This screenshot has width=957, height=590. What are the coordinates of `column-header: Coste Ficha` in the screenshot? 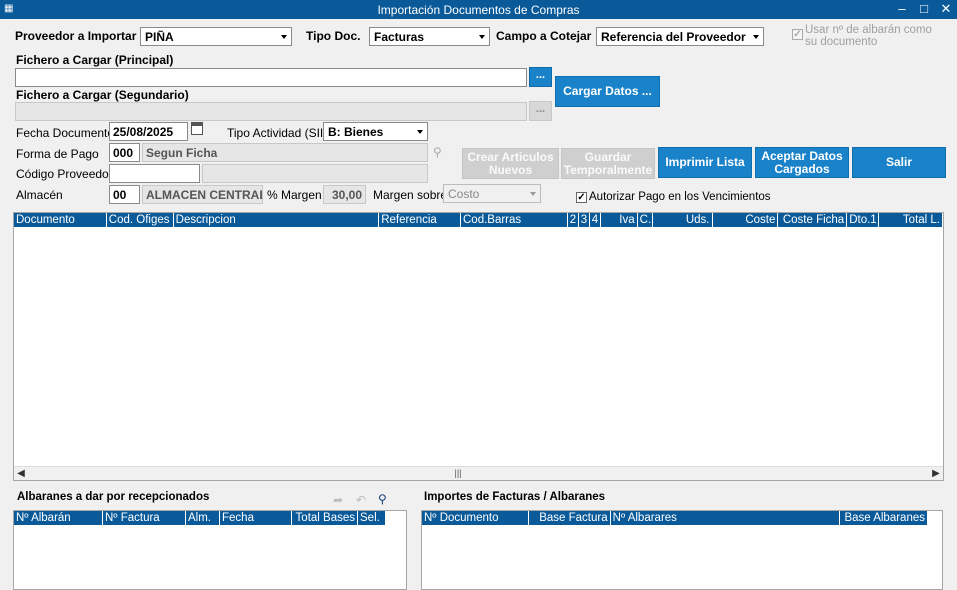 It's located at (813, 220).